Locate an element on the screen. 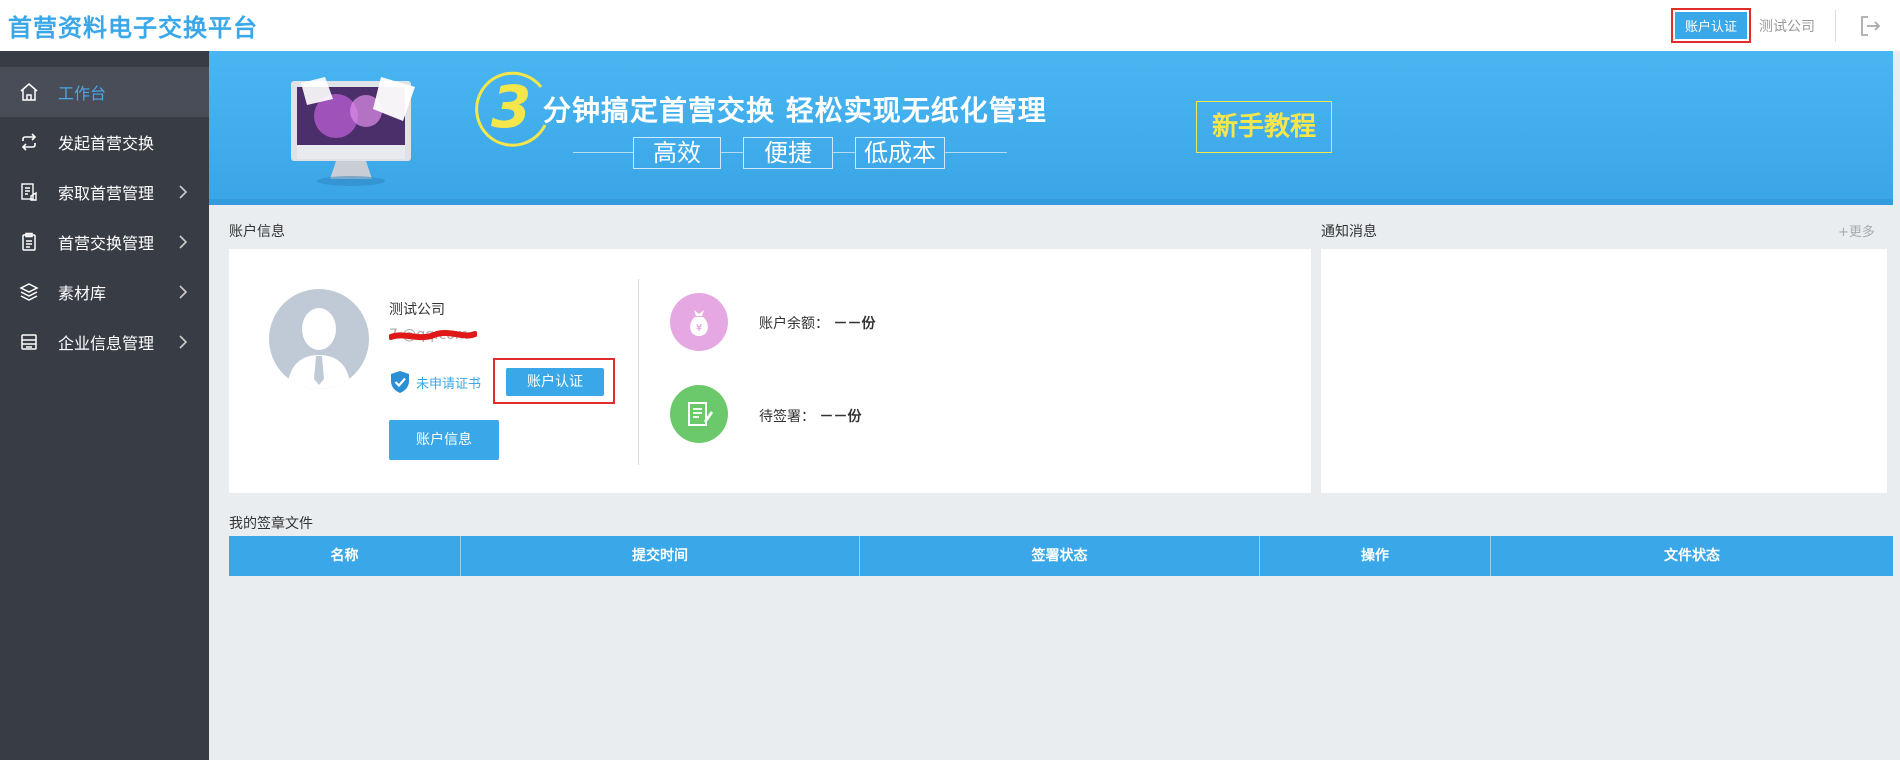  sidebar-item-material-library: 素材库 is located at coordinates (104, 292).